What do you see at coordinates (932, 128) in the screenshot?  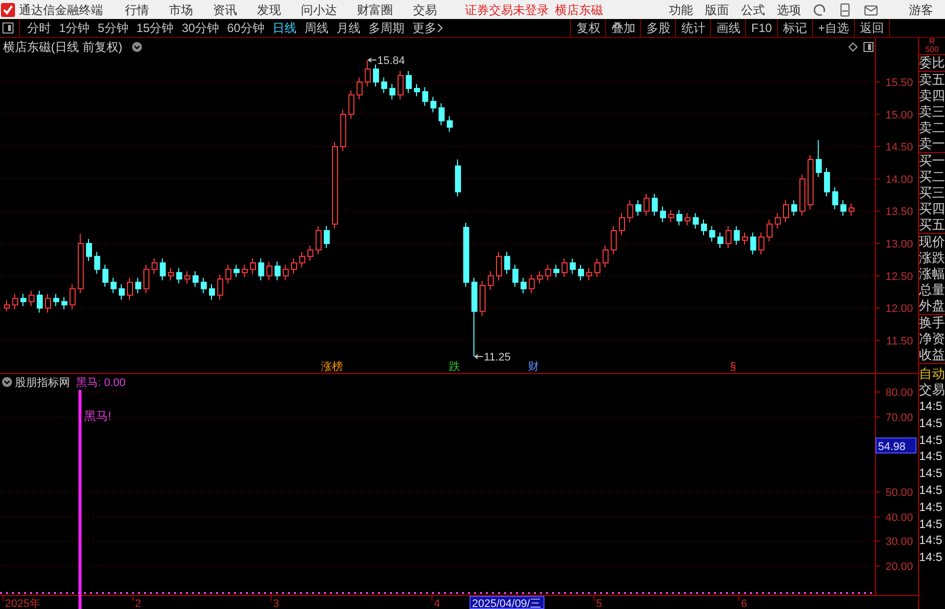 I see `quote-field-label: 卖二` at bounding box center [932, 128].